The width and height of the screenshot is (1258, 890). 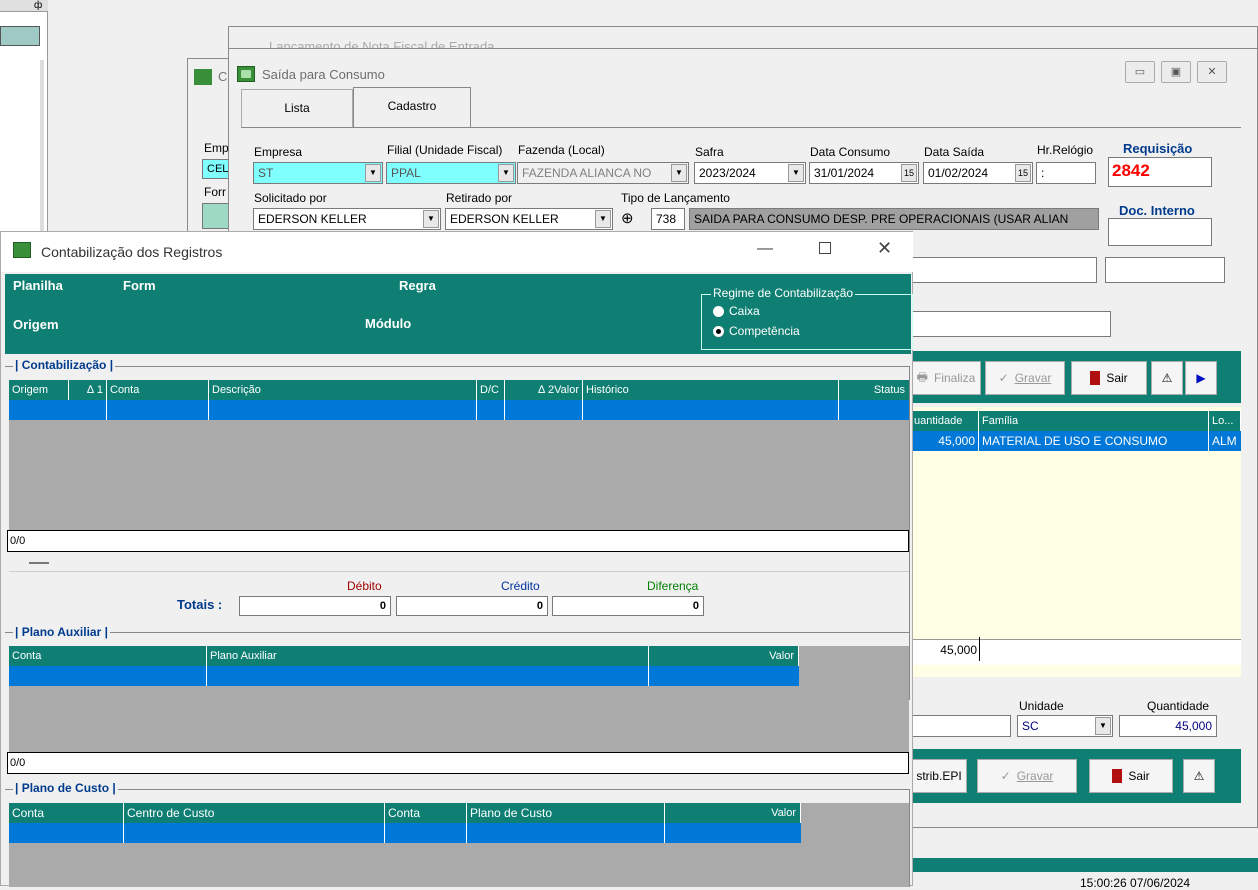 I want to click on contab-minimize-button: —, so click(x=765, y=249).